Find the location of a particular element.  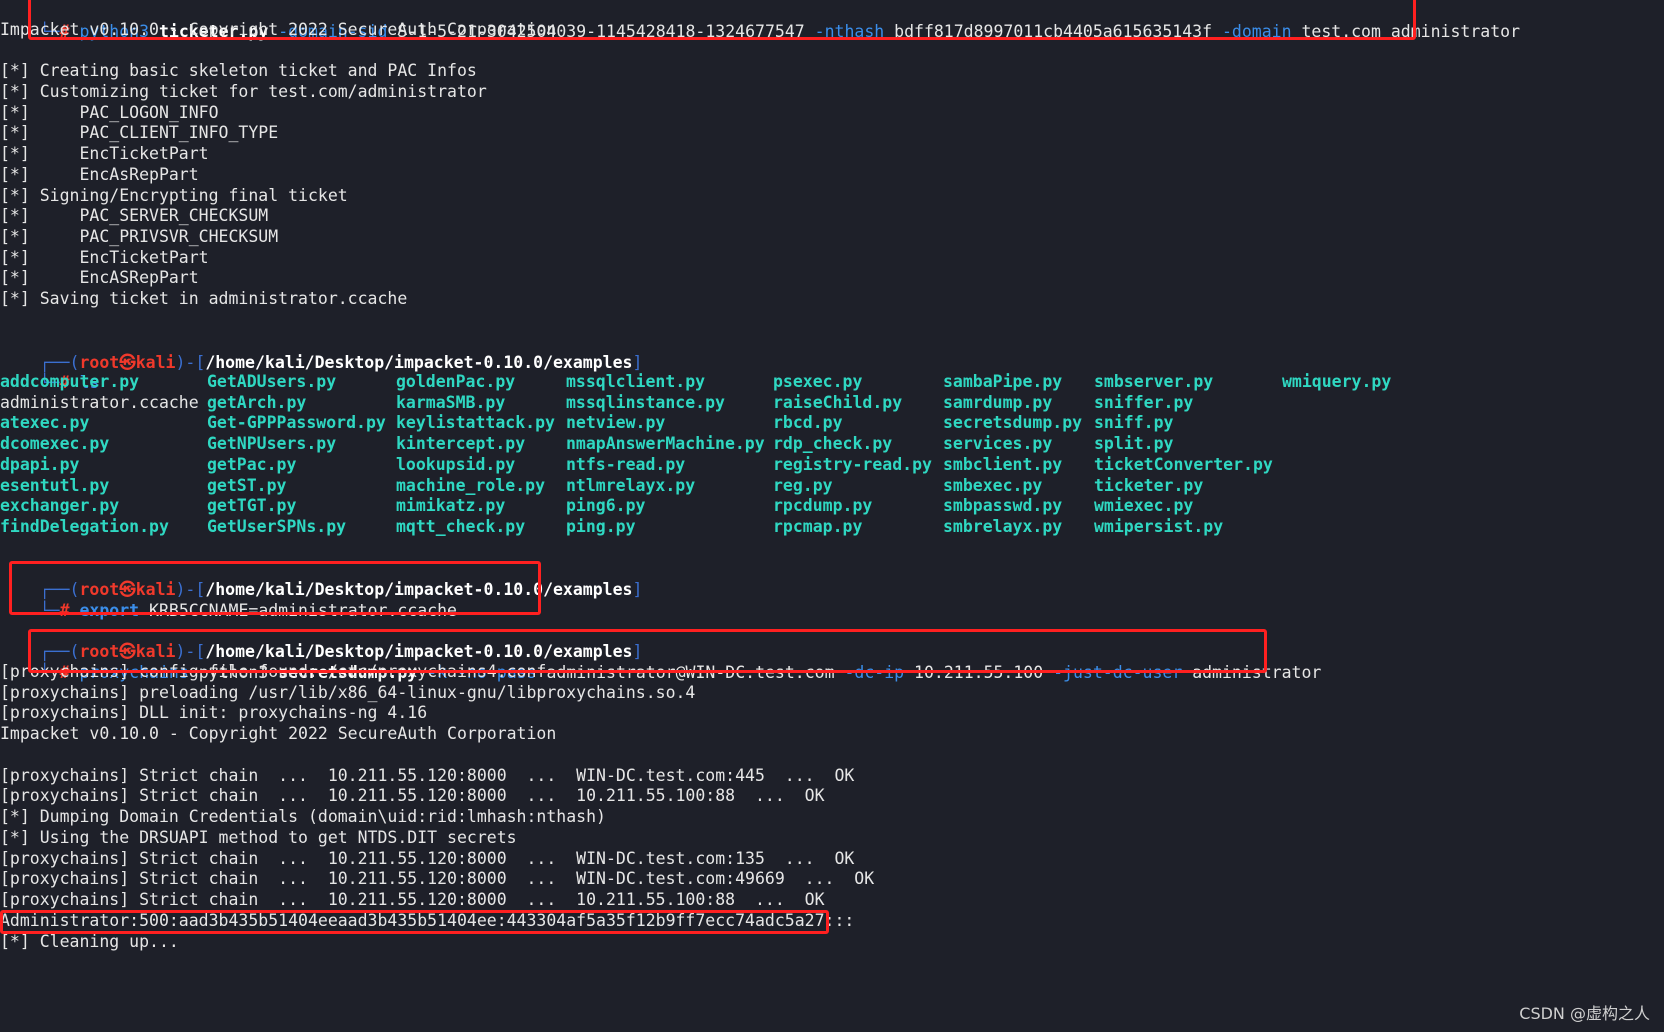

ls-file-entry: sambaPipe.py is located at coordinates (1003, 381).